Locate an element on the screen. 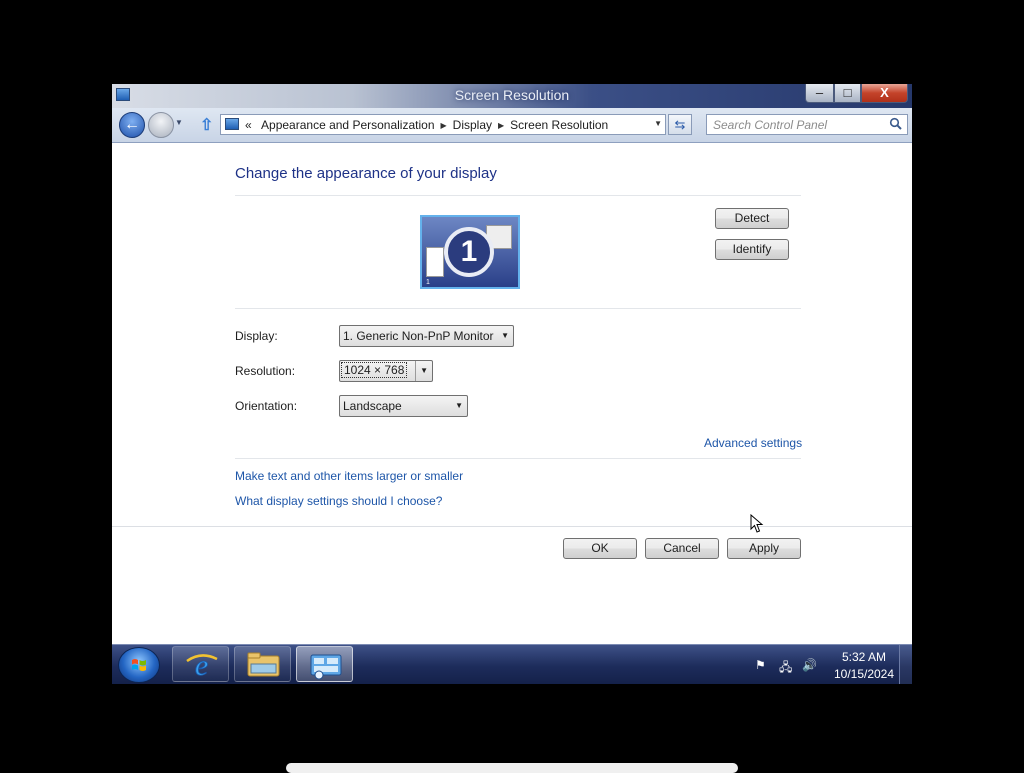 This screenshot has width=1024, height=773. windows-logo-icon is located at coordinates (139, 665).